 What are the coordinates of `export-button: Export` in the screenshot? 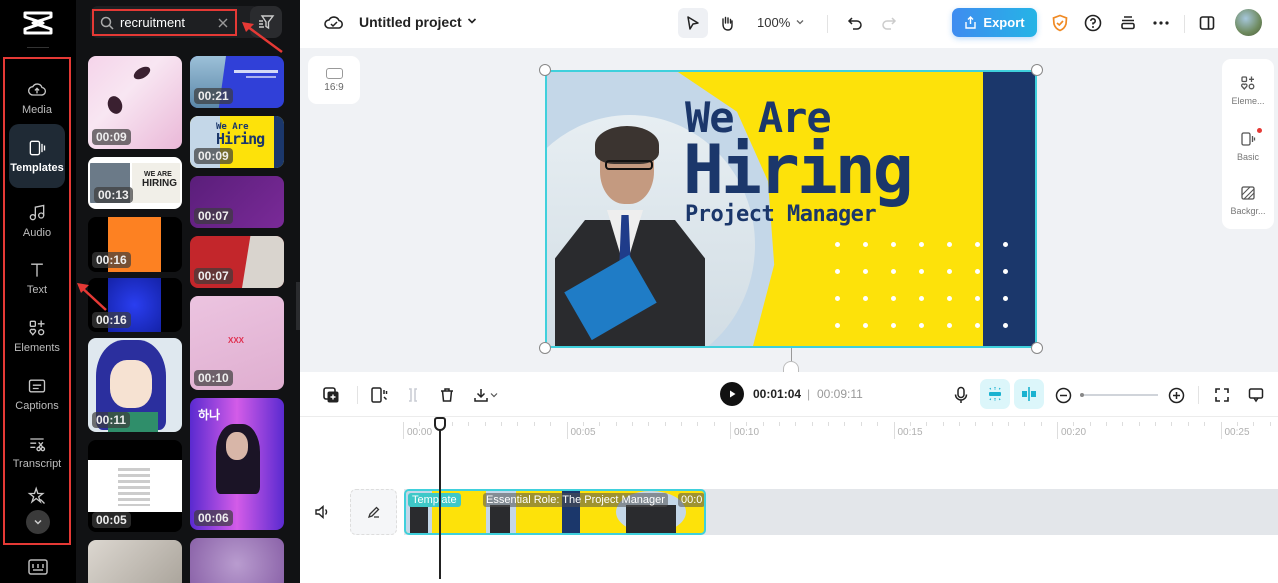 It's located at (994, 22).